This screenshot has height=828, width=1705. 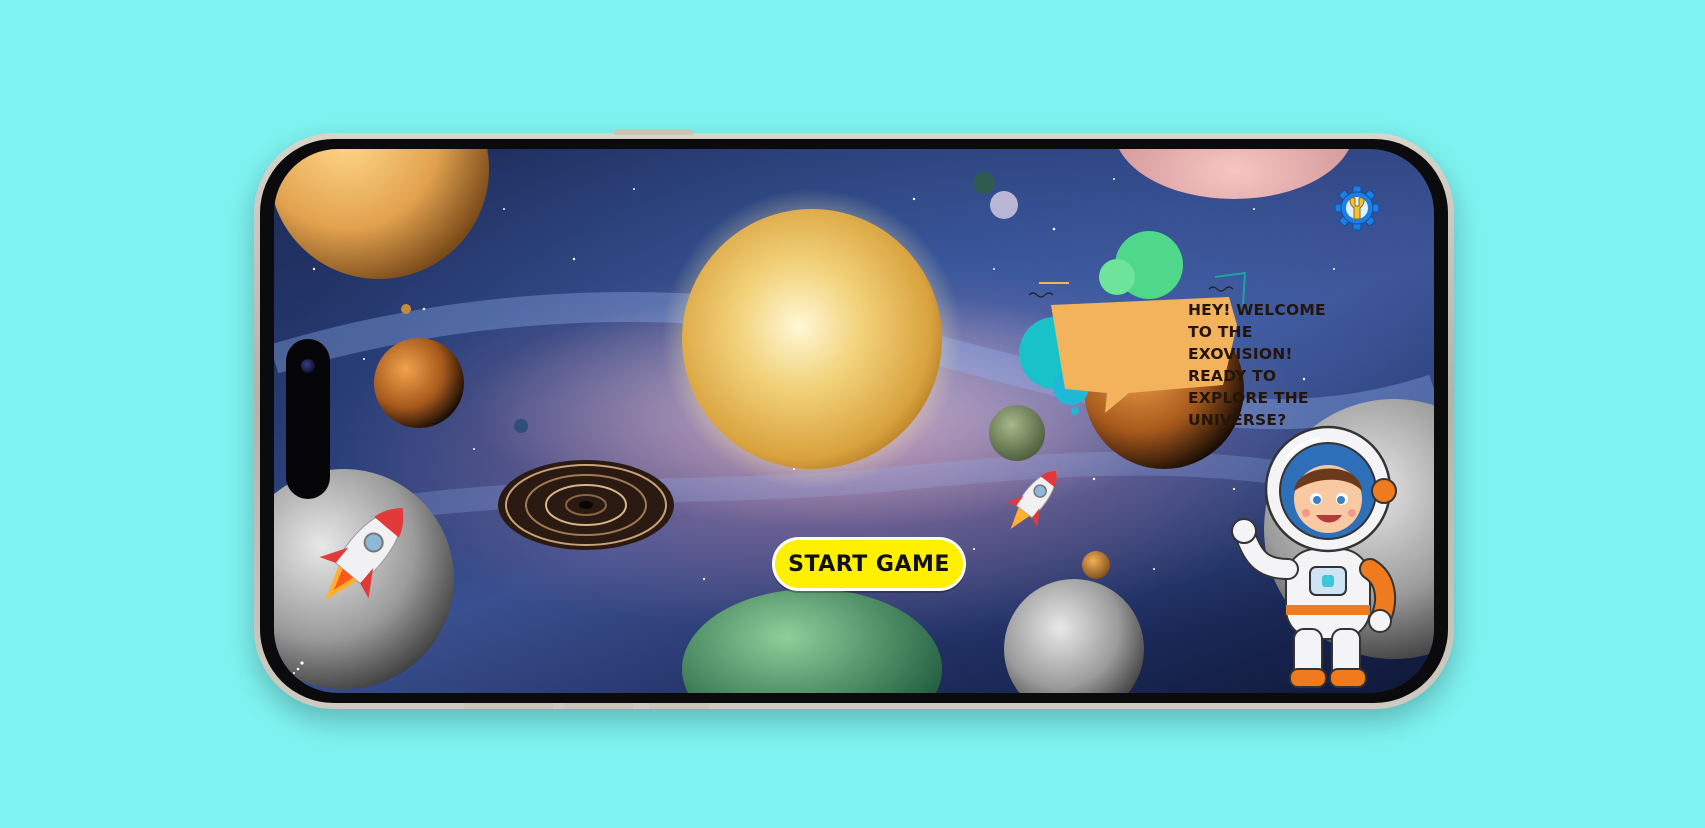 What do you see at coordinates (654, 132) in the screenshot?
I see `phone-side-button` at bounding box center [654, 132].